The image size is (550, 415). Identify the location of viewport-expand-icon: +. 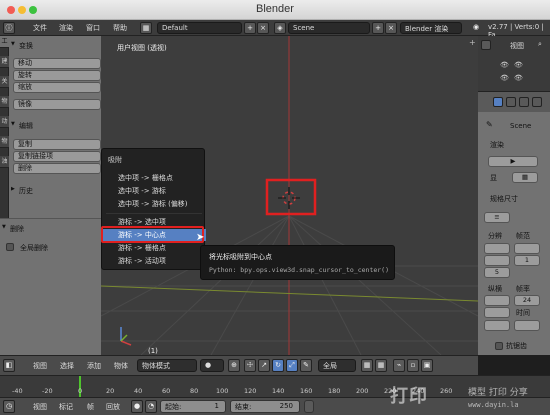
(472, 42).